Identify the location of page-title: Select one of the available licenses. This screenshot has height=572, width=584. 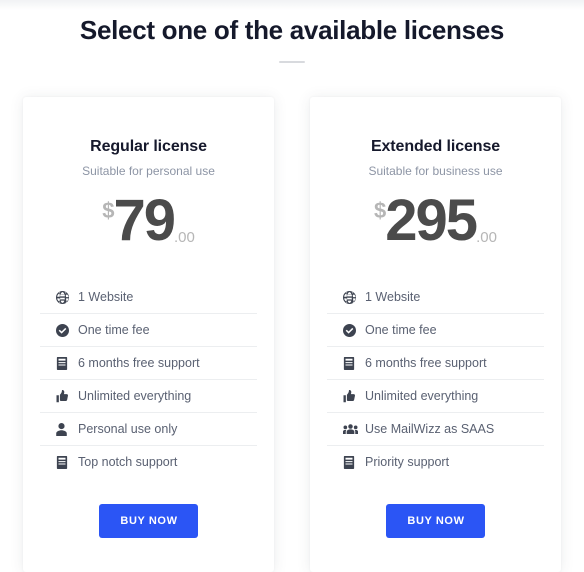
(292, 30).